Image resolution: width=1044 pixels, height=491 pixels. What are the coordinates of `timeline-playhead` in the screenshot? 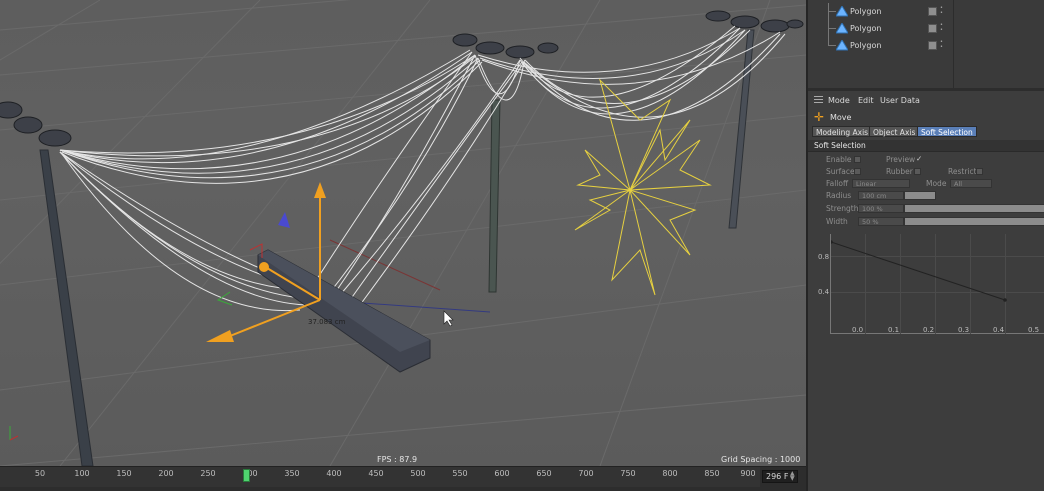 It's located at (246, 475).